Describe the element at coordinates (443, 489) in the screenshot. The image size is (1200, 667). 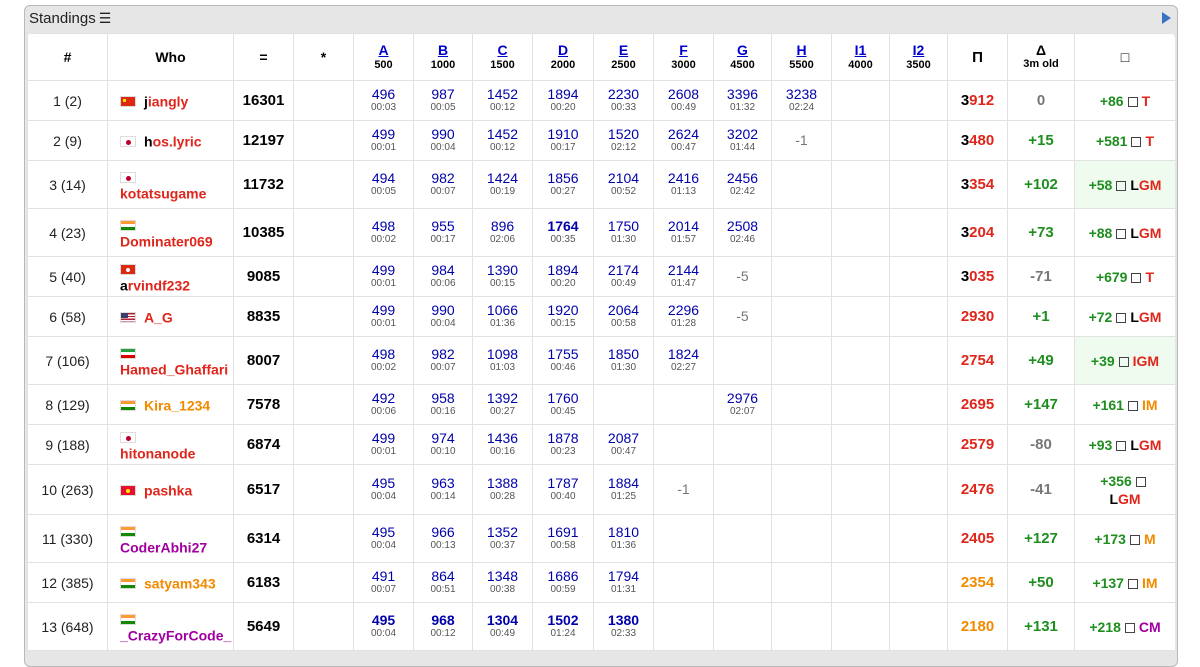
I see `problem-result-cell: 963 00:14` at that location.